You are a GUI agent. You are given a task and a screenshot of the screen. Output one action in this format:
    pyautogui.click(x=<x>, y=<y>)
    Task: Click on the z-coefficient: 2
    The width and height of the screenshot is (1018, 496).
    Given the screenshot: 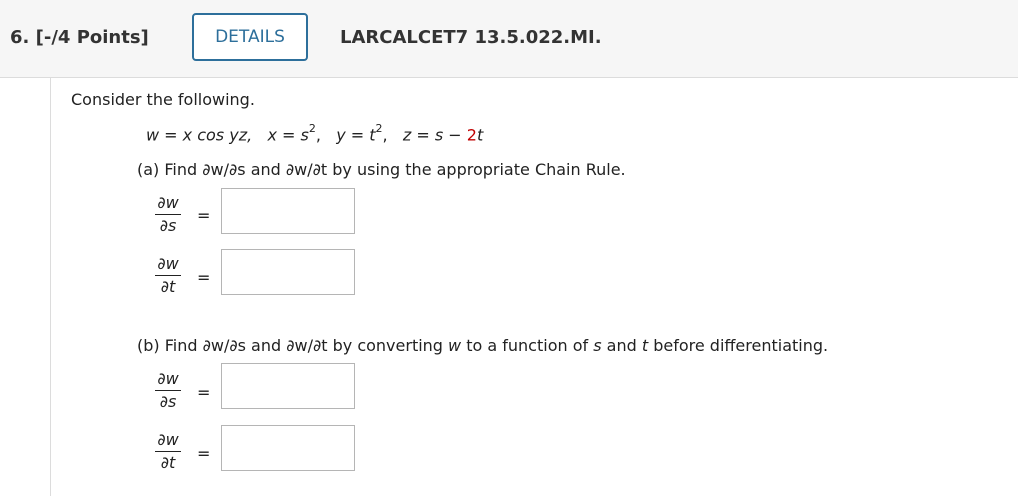 What is the action you would take?
    pyautogui.click(x=471, y=135)
    